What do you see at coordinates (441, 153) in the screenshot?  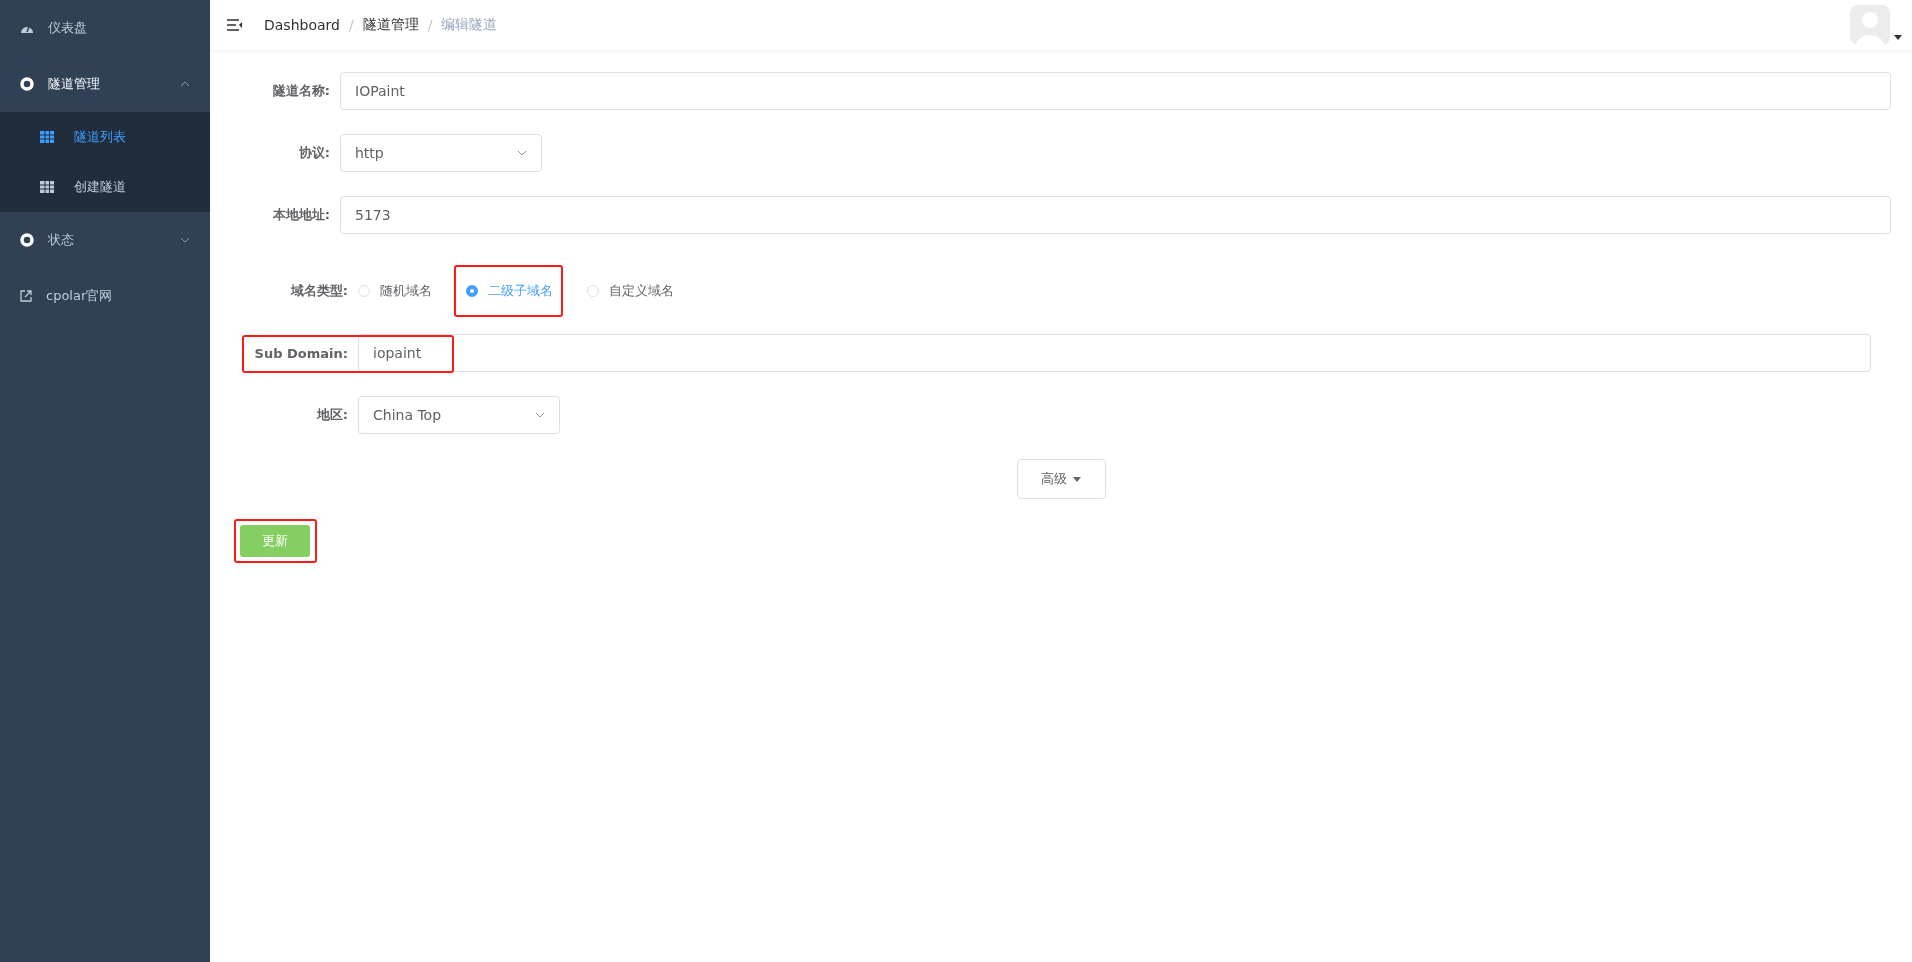 I see `select-field: http` at bounding box center [441, 153].